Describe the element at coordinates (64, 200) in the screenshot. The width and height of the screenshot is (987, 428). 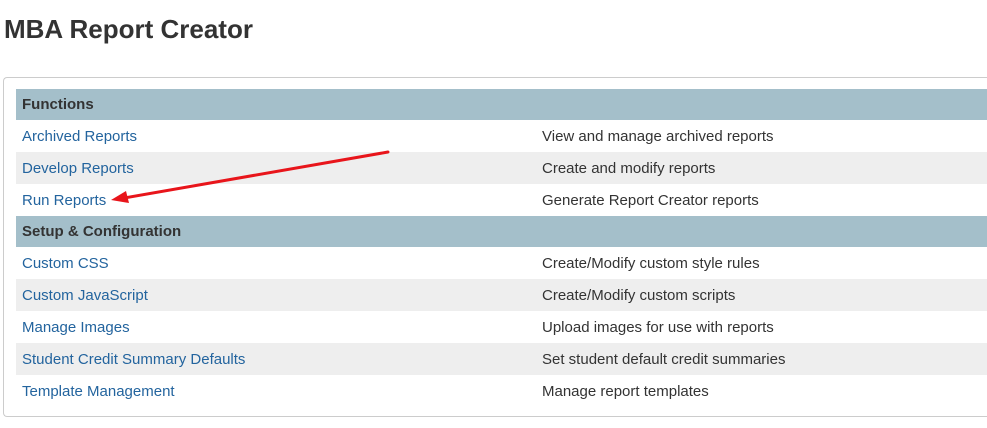
I see `run-reports-link: Run Reports` at that location.